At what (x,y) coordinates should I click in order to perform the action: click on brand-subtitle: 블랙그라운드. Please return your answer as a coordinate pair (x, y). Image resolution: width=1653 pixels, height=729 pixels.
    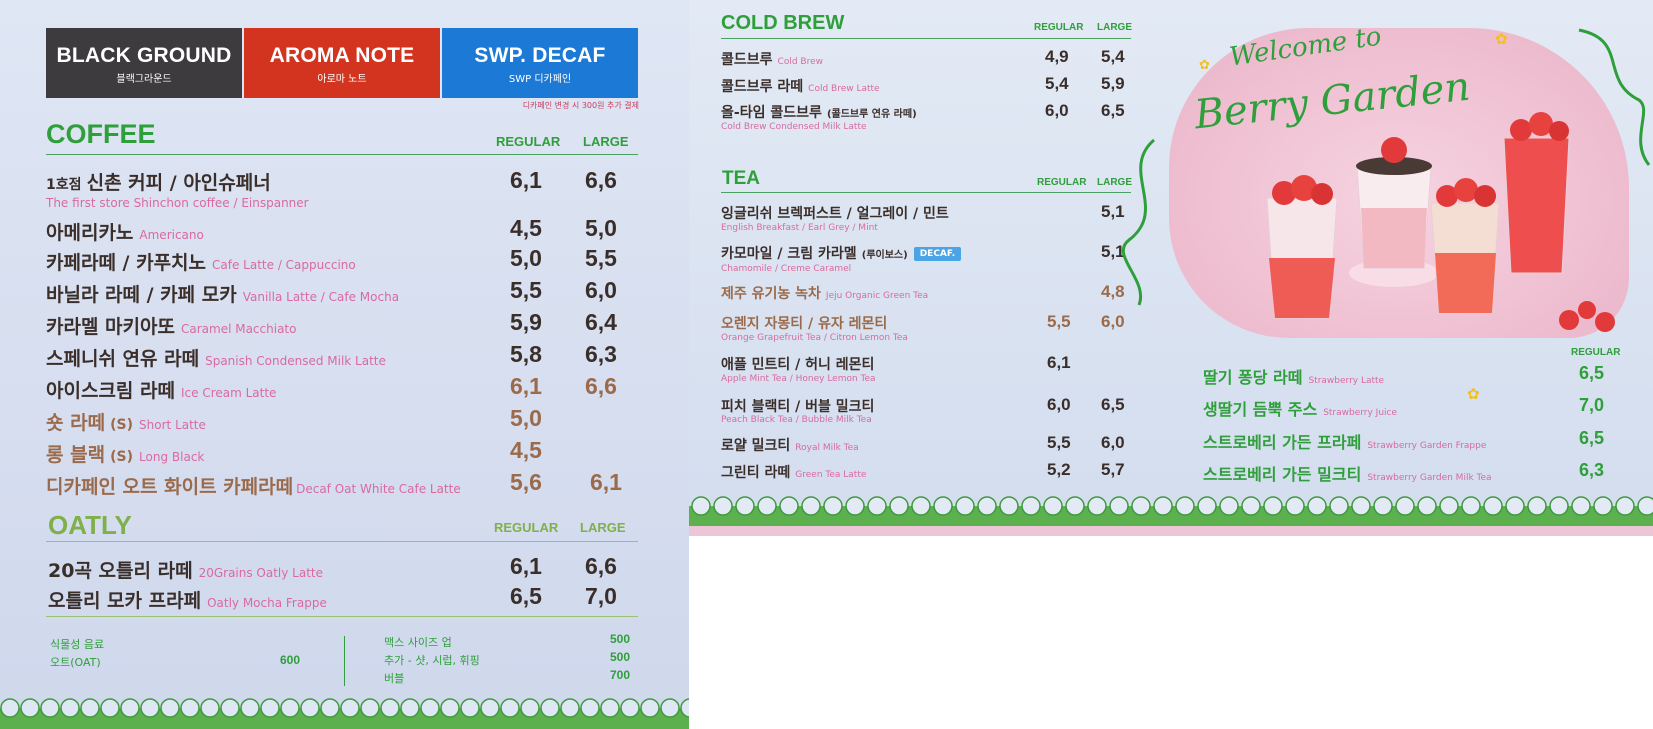
    Looking at the image, I should click on (144, 79).